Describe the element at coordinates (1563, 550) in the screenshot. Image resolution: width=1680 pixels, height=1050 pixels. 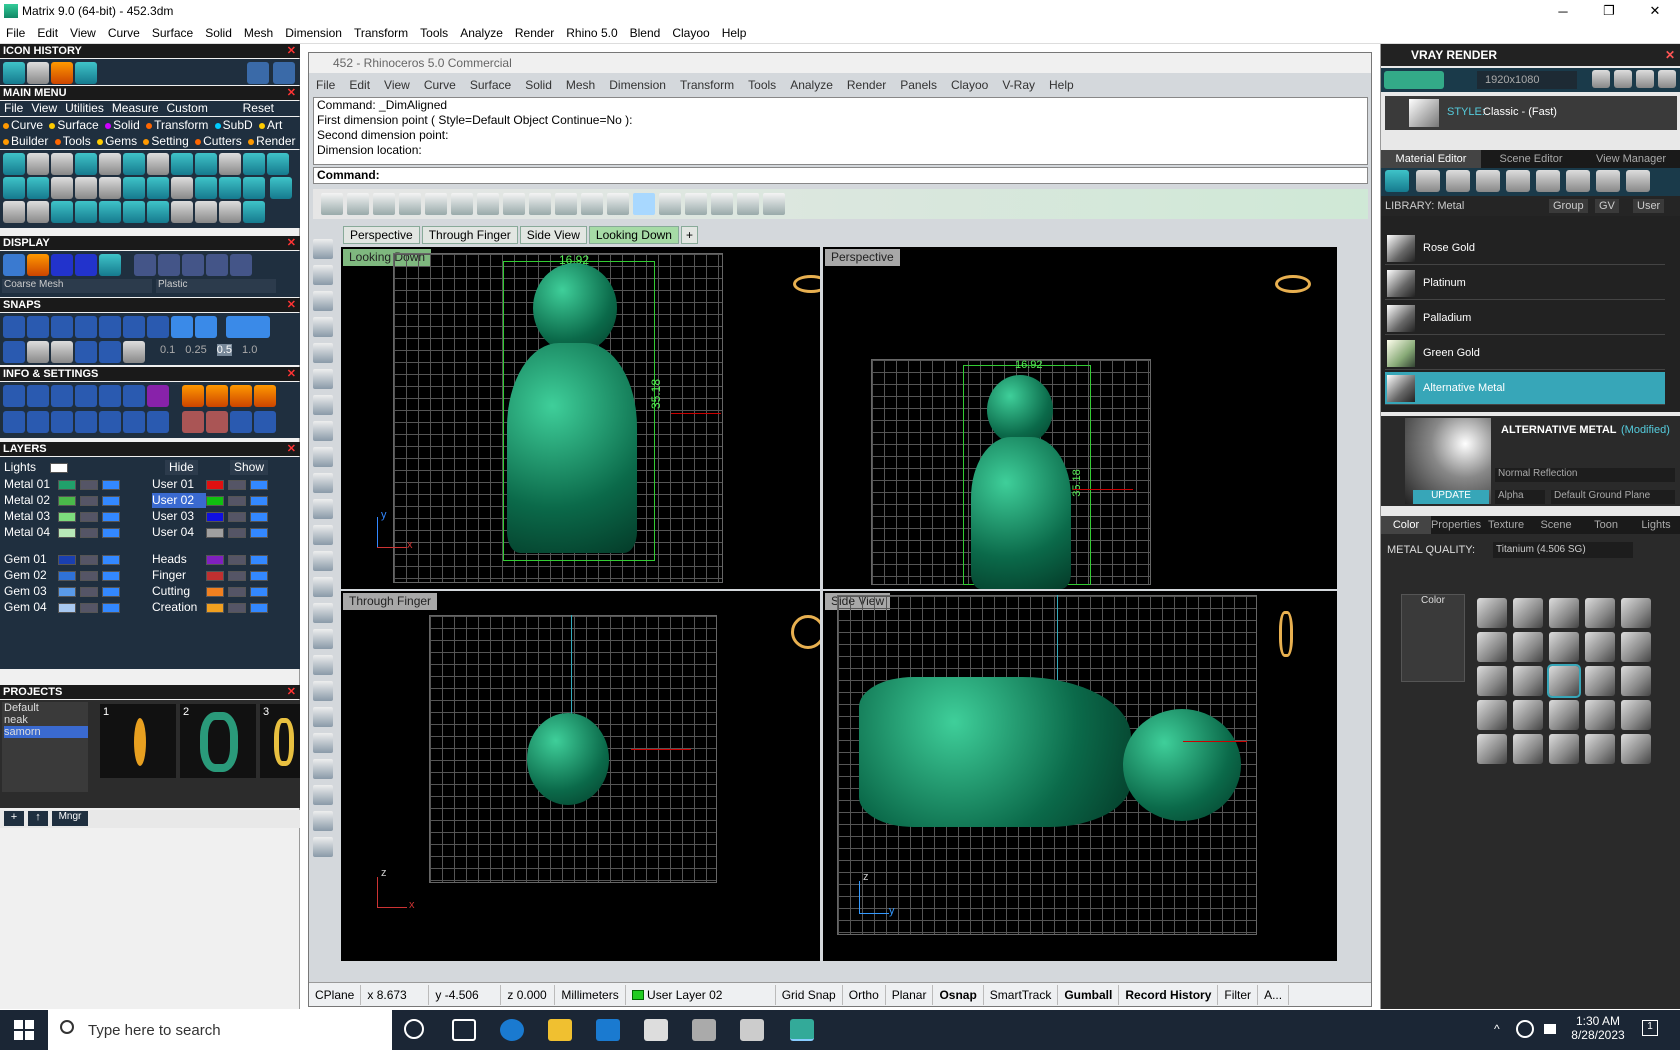
I see `metal-quality-select: Titanium (4.506 SG)` at that location.